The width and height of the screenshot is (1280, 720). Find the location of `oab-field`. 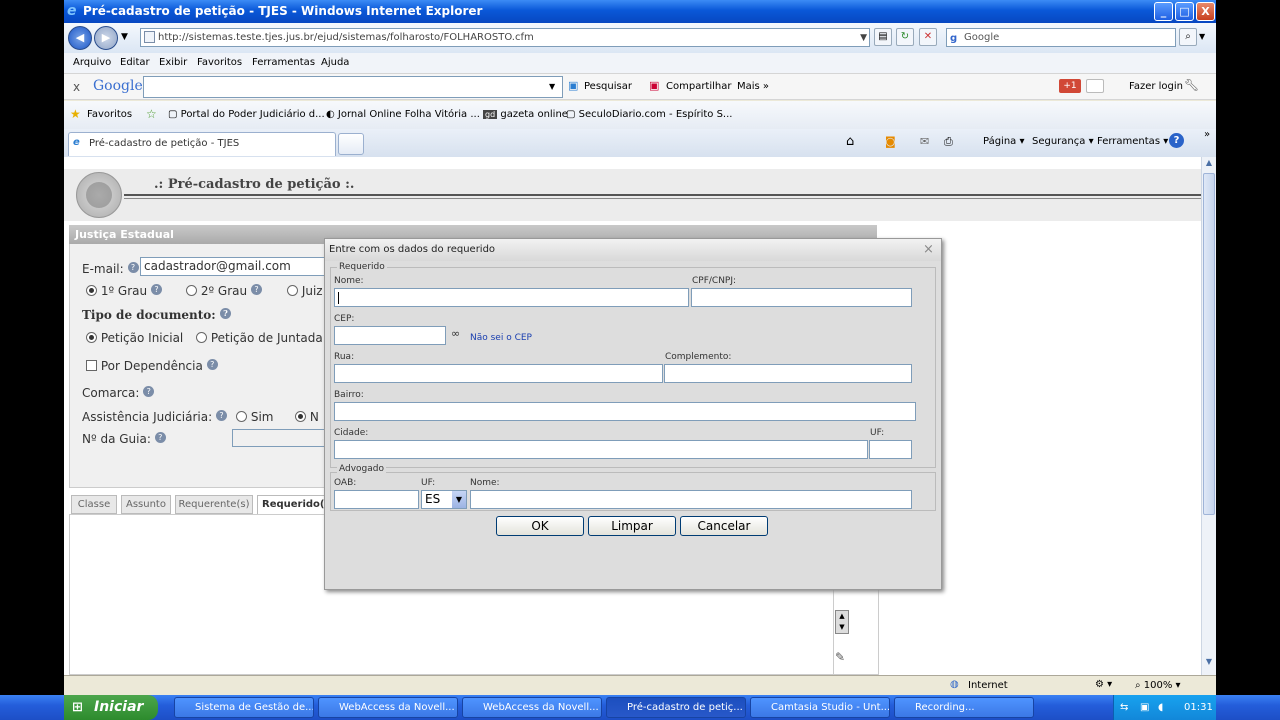

oab-field is located at coordinates (376, 499).